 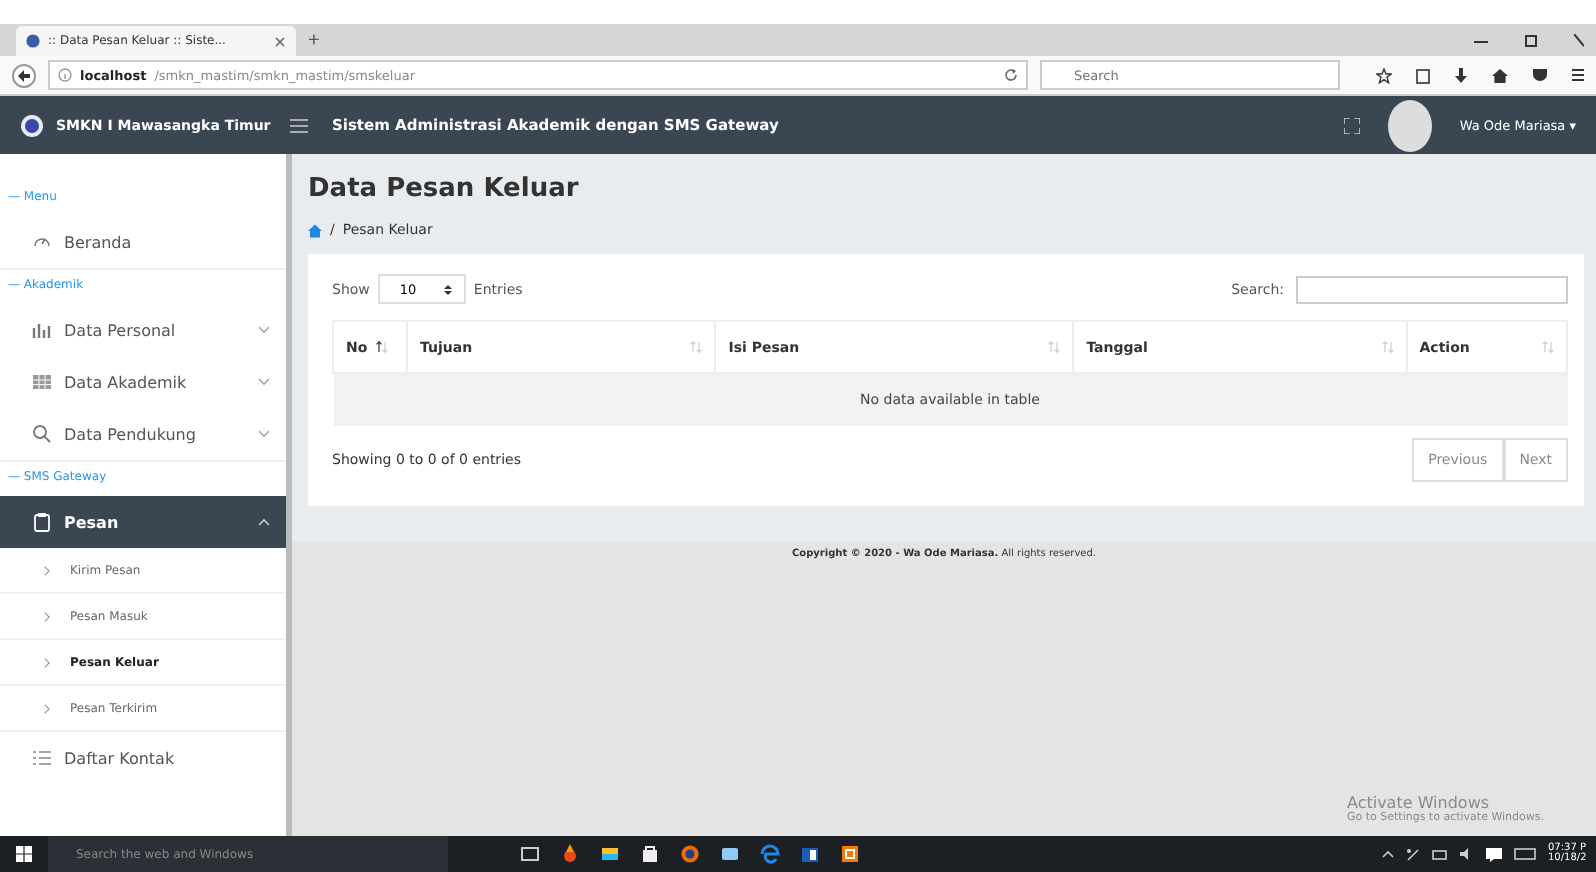 What do you see at coordinates (1500, 75) in the screenshot?
I see `home-icon` at bounding box center [1500, 75].